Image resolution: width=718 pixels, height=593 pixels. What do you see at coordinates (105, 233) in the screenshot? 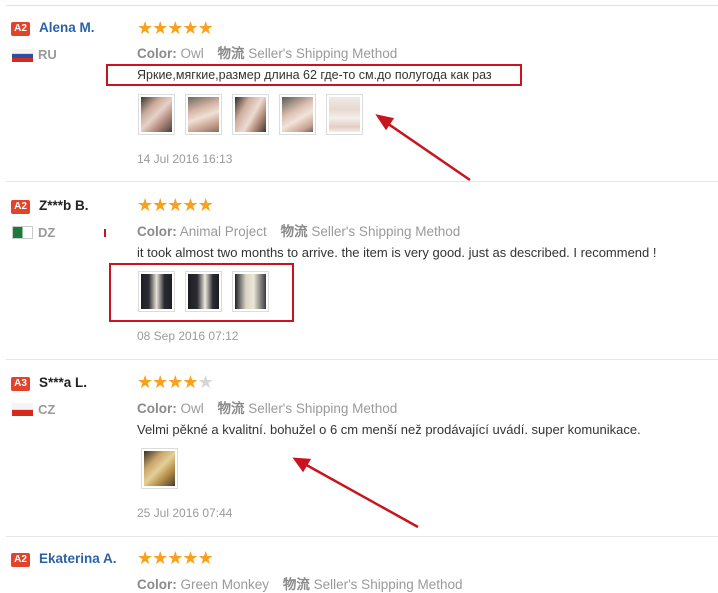
I see `annotation-mark` at bounding box center [105, 233].